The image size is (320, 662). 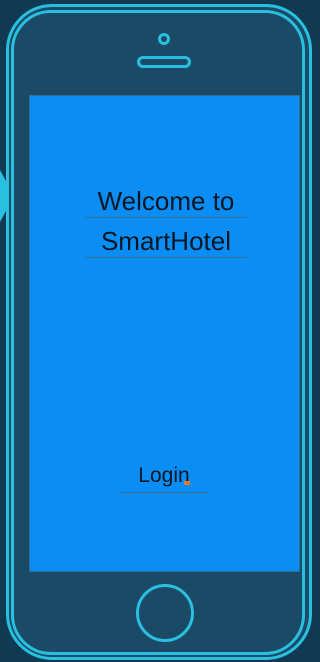 What do you see at coordinates (164, 478) in the screenshot?
I see `login-link: Login` at bounding box center [164, 478].